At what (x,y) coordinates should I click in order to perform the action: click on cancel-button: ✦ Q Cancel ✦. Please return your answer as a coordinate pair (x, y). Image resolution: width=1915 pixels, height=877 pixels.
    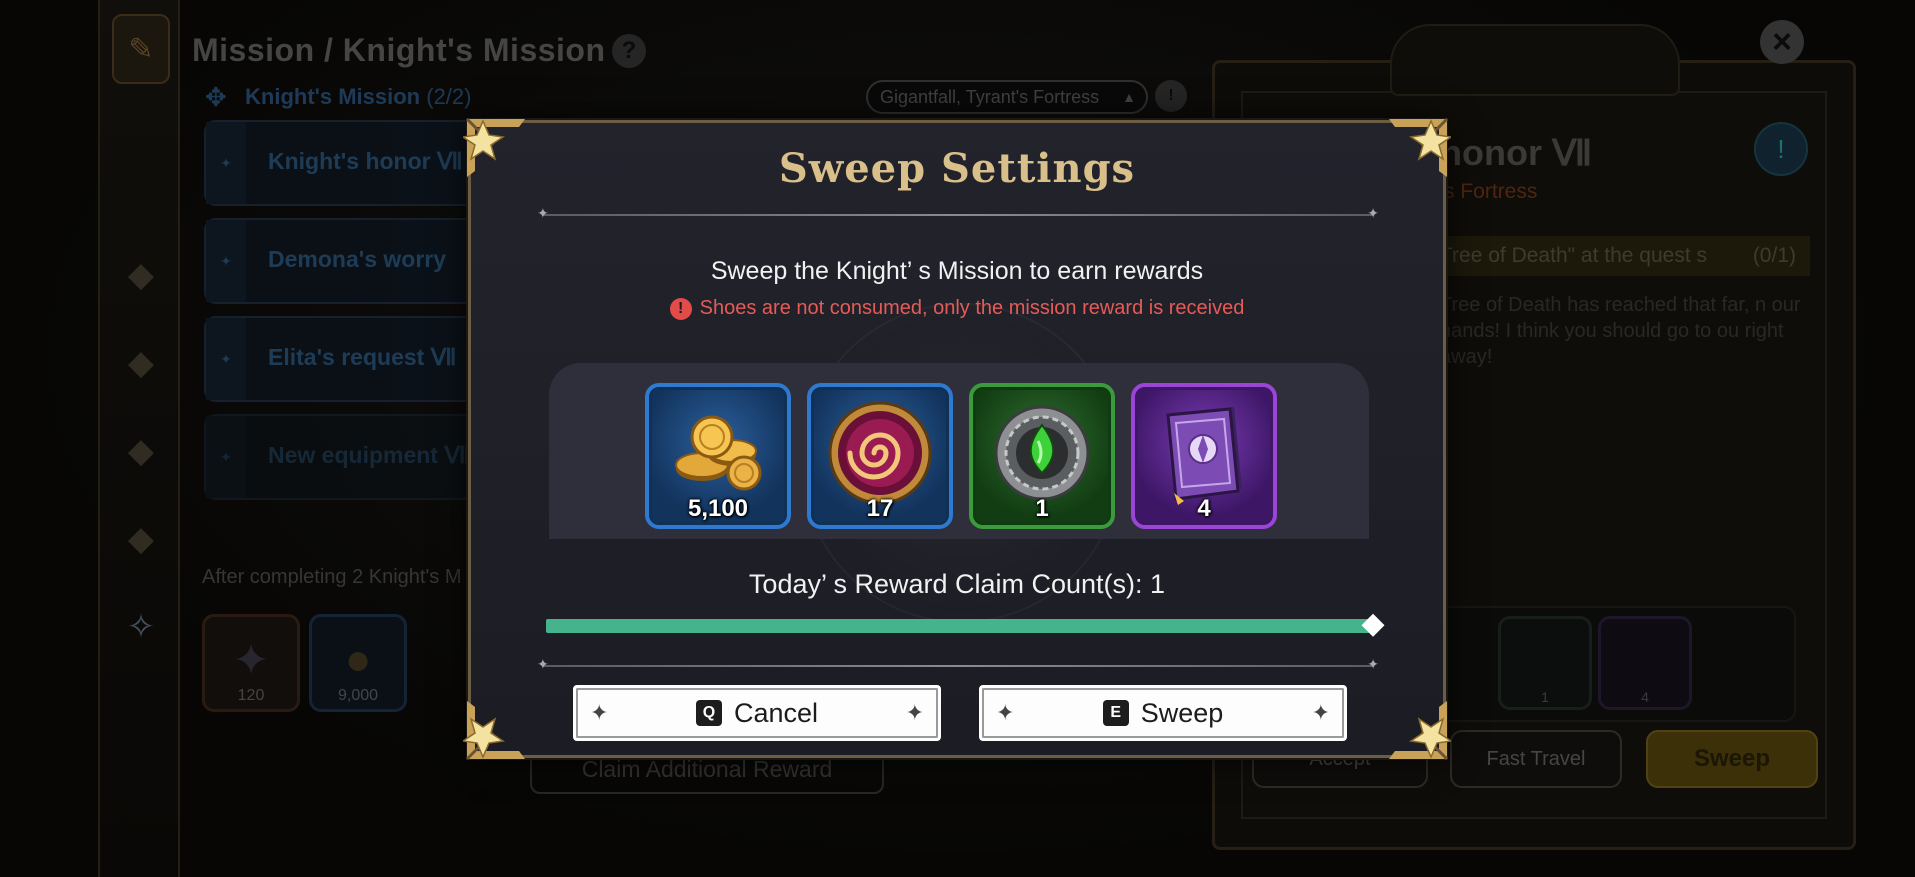
    Looking at the image, I should click on (757, 713).